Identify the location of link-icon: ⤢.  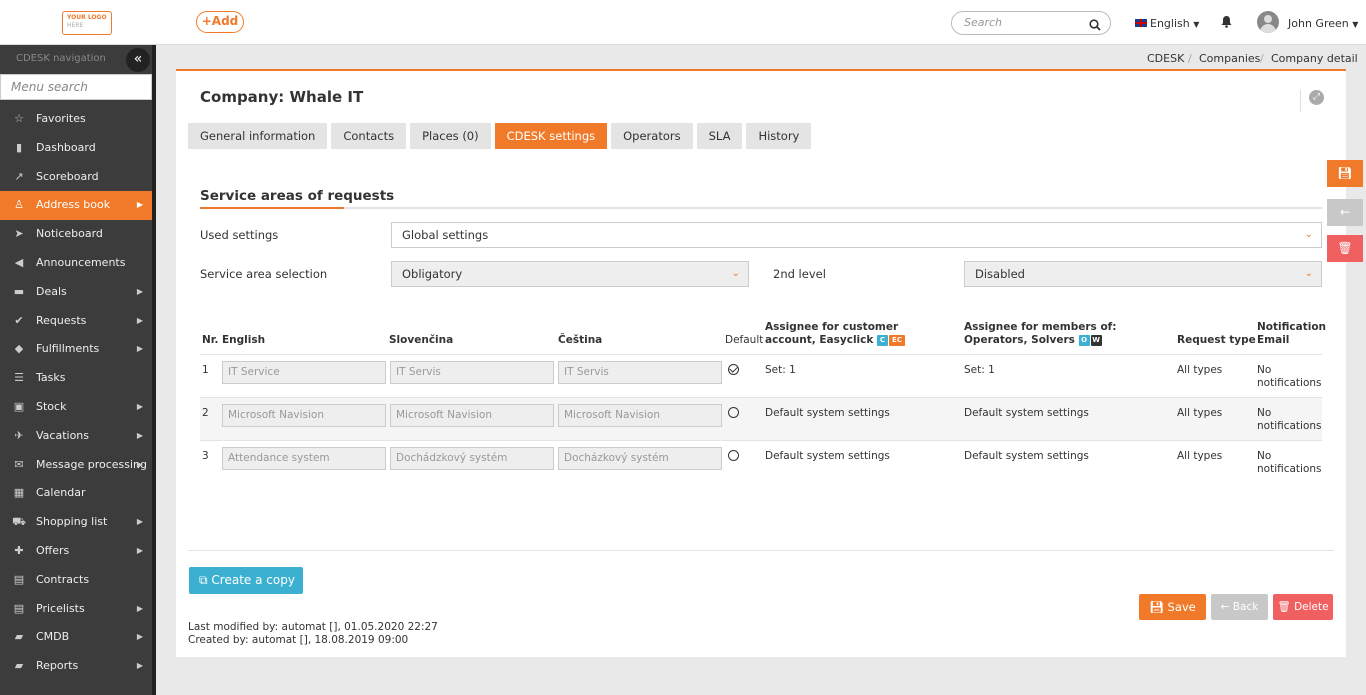
(1316, 97).